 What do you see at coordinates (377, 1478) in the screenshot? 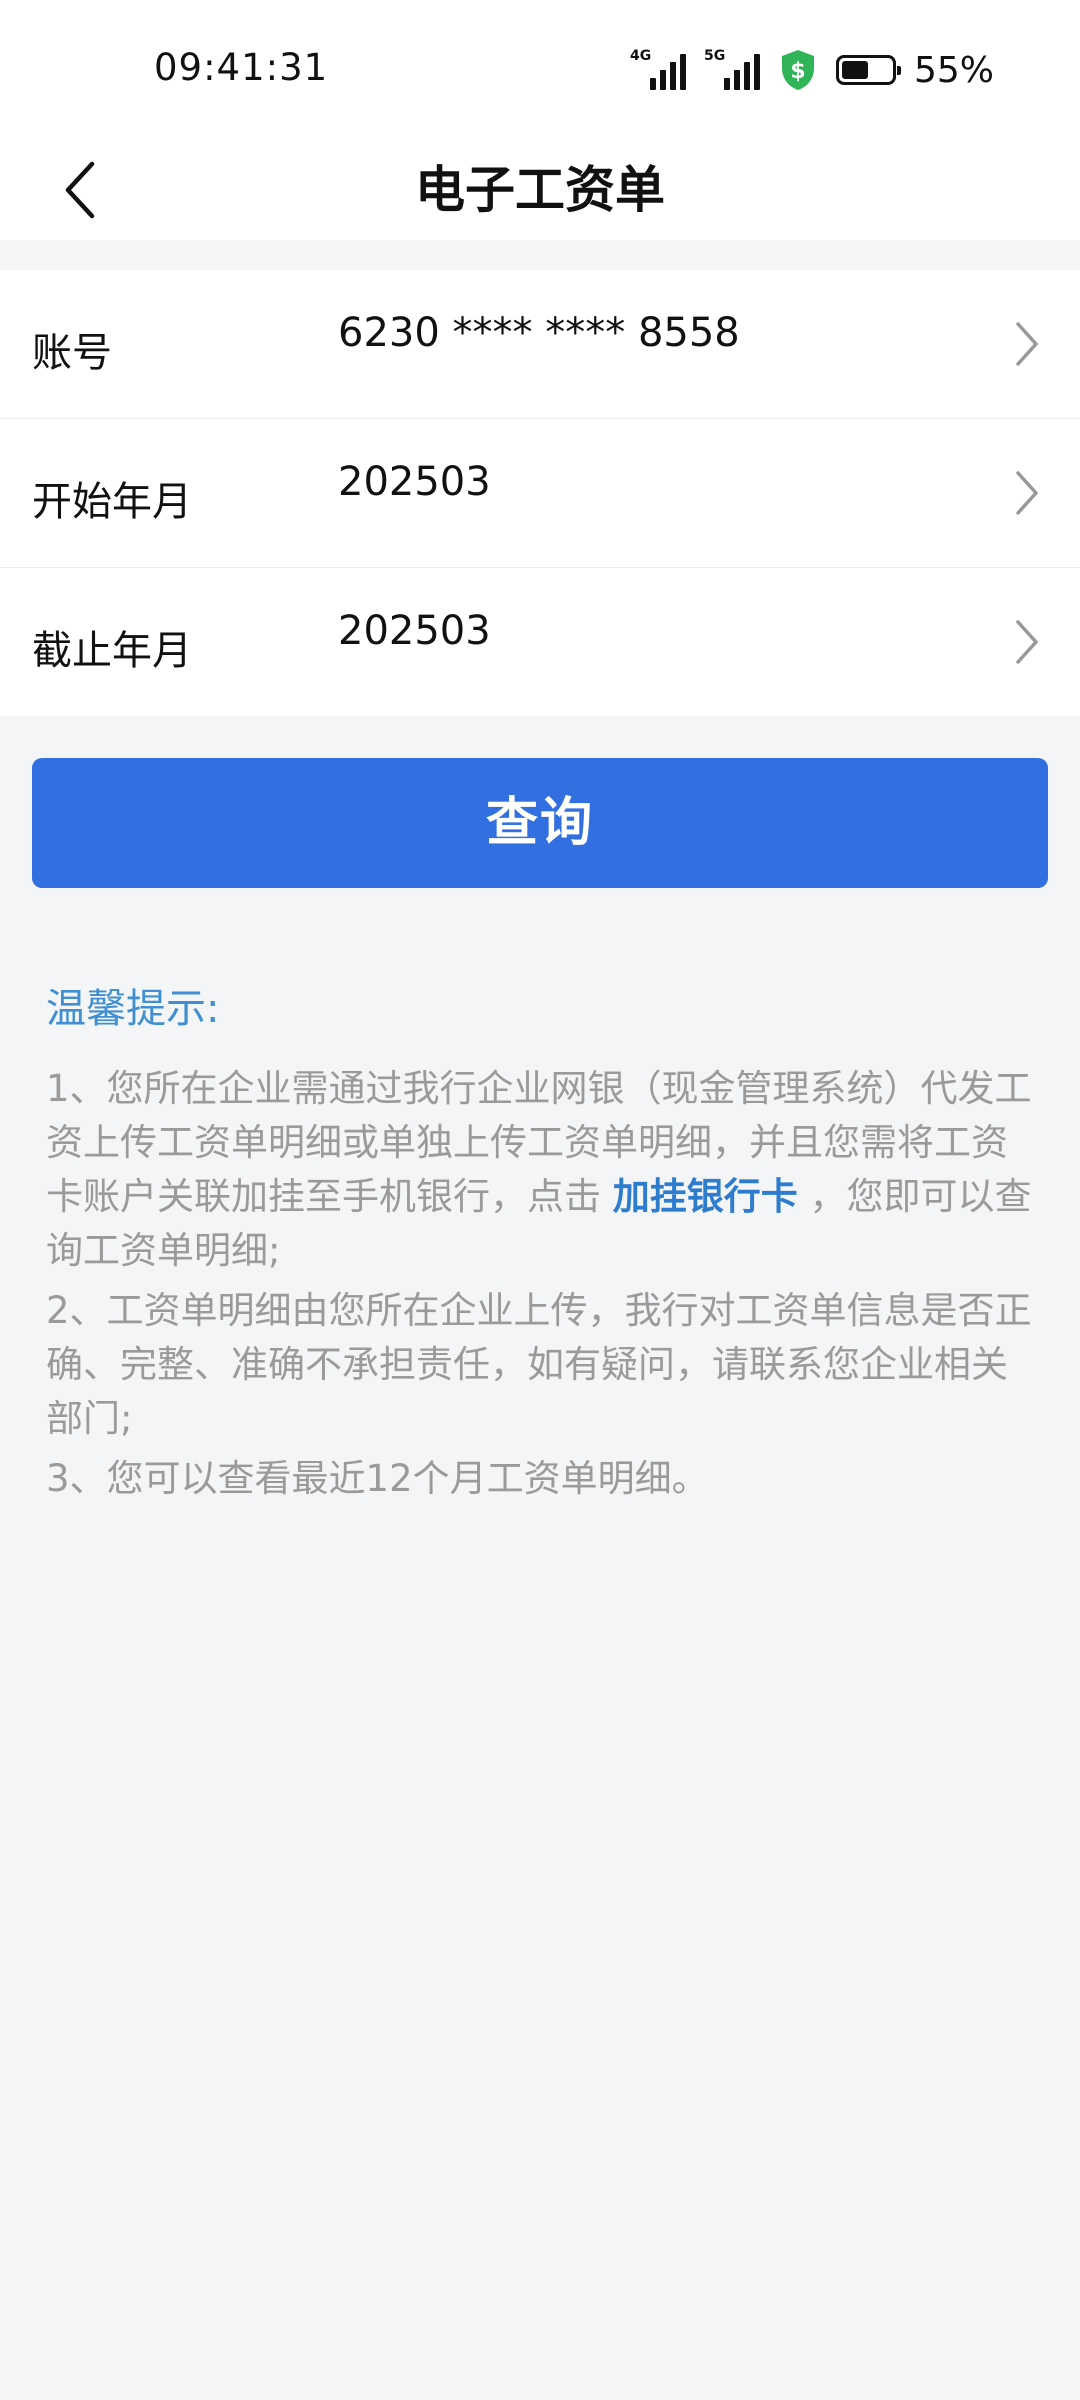
I see `tip-item-3: 3、您可以查看最近12个月工资单明细。` at bounding box center [377, 1478].